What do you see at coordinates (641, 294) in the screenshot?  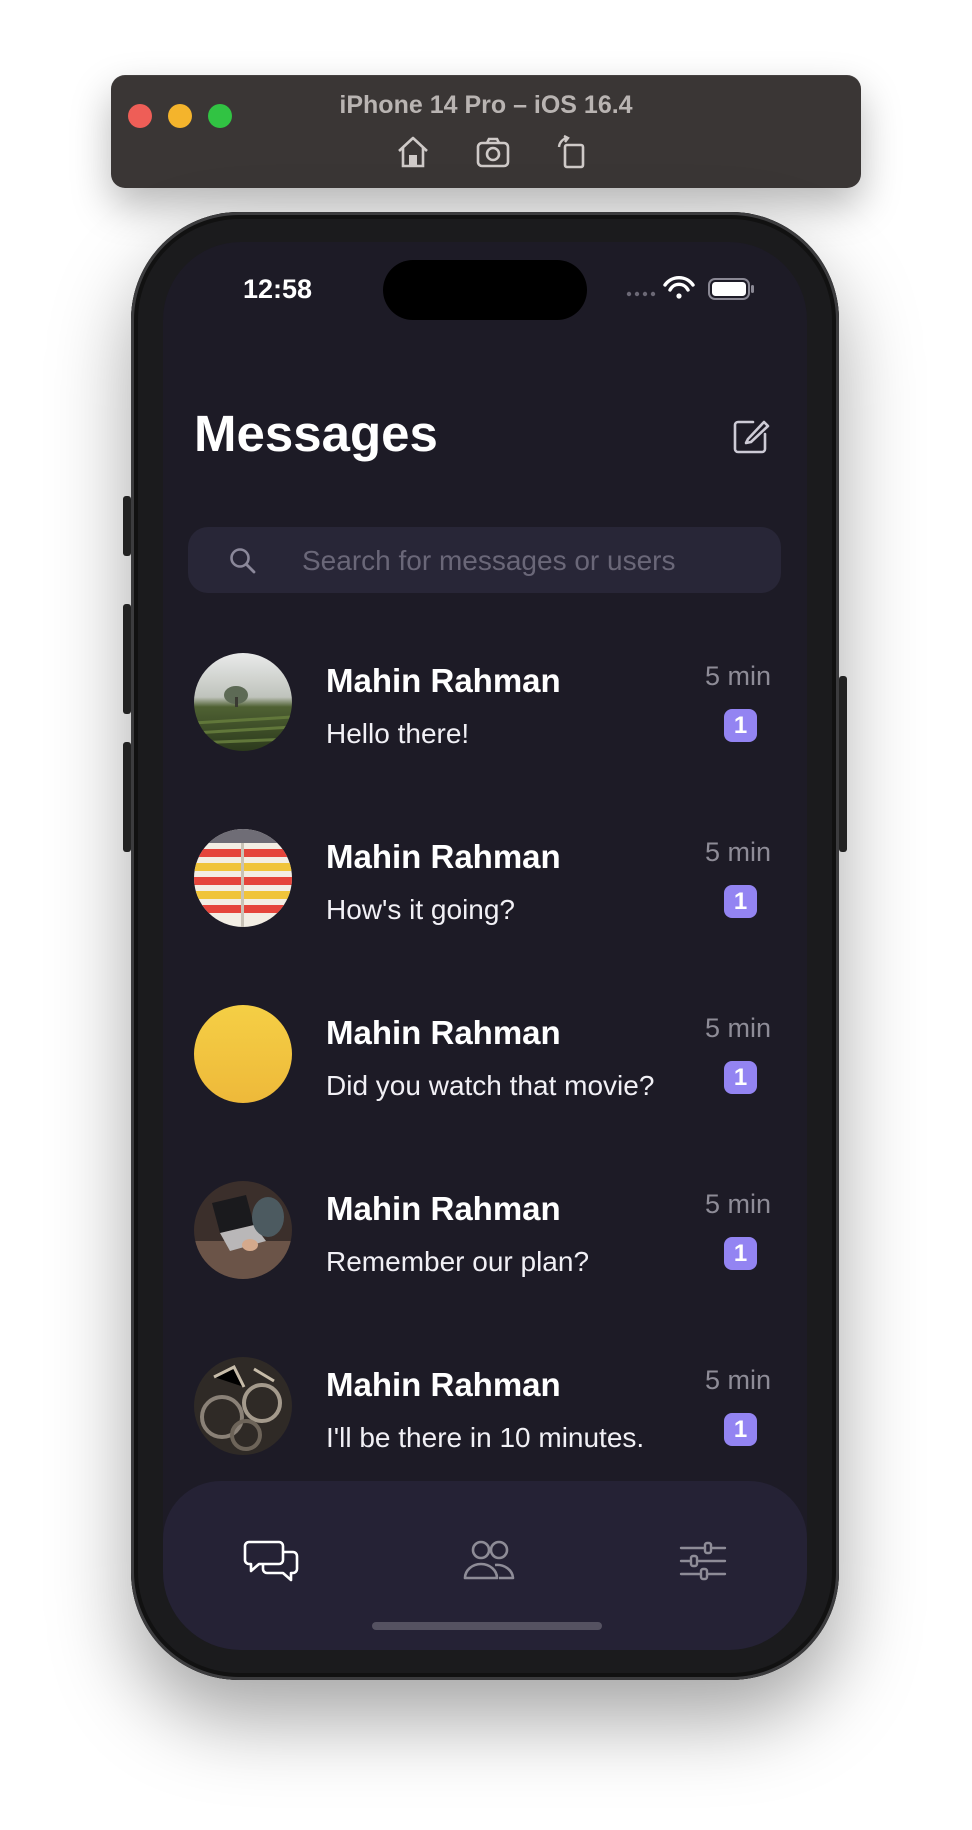 I see `cellular-icon` at bounding box center [641, 294].